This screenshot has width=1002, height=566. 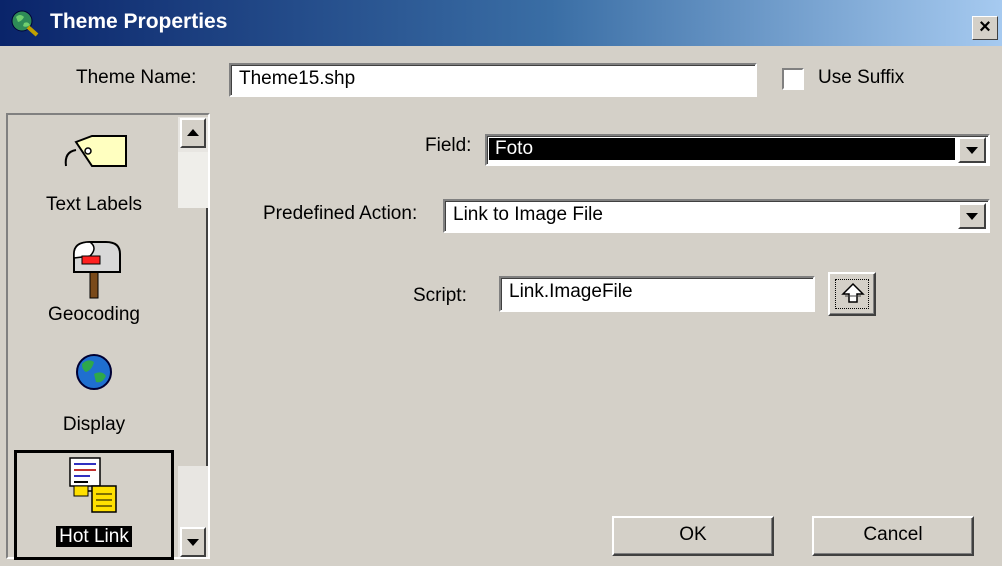 What do you see at coordinates (528, 214) in the screenshot?
I see `predefined-action-value: Link to Image File` at bounding box center [528, 214].